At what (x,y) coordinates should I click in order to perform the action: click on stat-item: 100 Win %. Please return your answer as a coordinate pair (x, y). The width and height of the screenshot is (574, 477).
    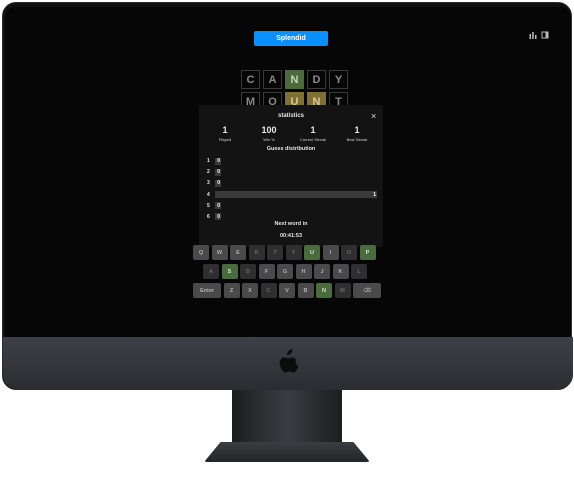
    Looking at the image, I should click on (269, 133).